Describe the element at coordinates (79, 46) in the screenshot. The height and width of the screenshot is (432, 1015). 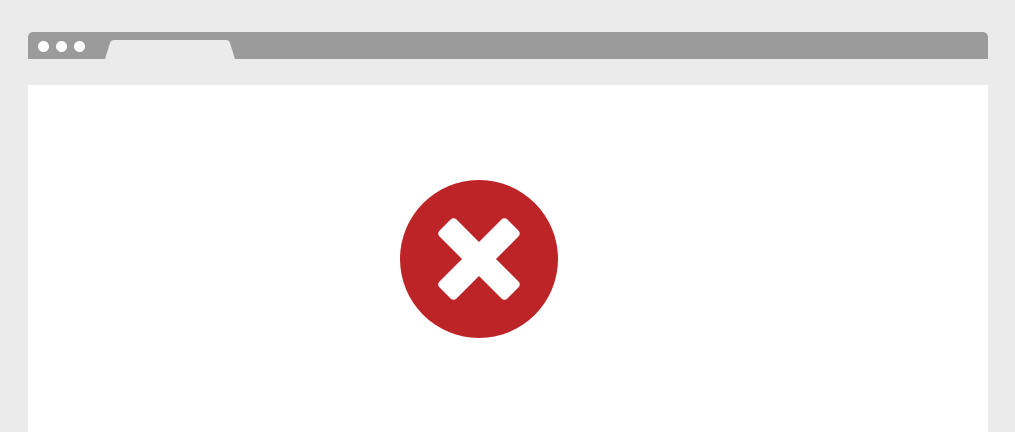
I see `window-maximize-dot` at that location.